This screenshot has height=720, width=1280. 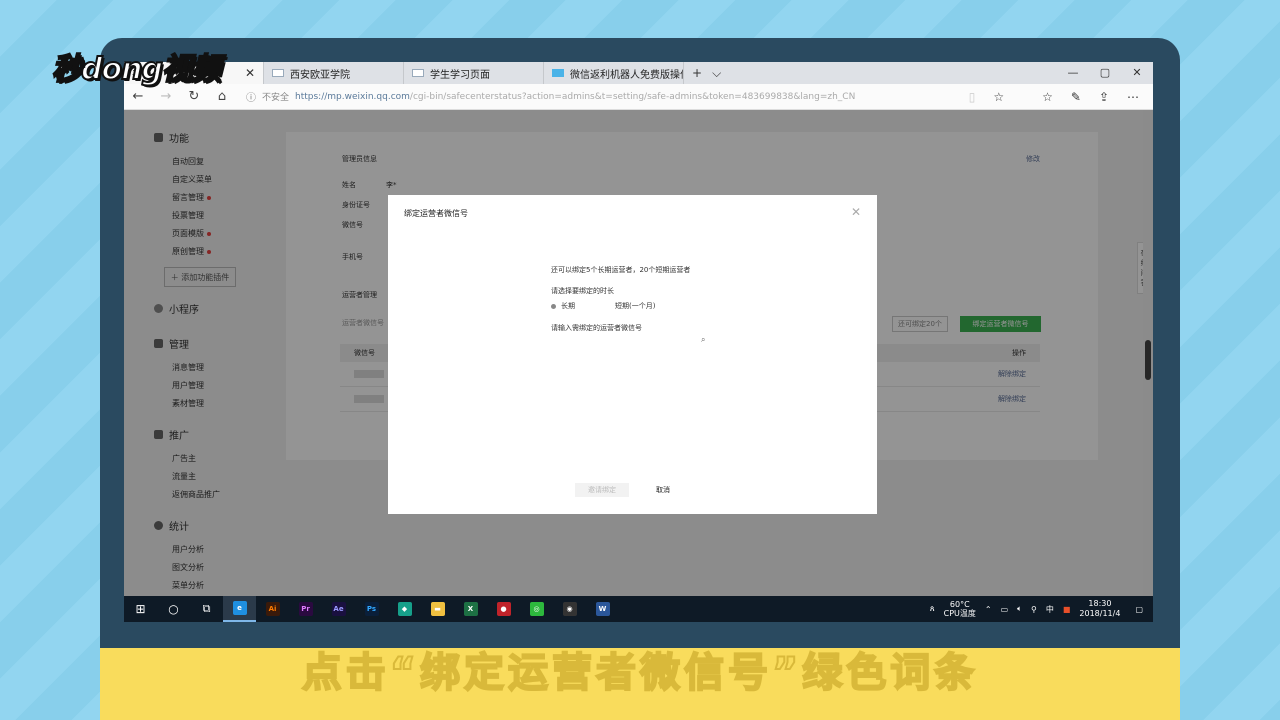 What do you see at coordinates (320, 75) in the screenshot?
I see `tab-label: 西安欧亚学院` at bounding box center [320, 75].